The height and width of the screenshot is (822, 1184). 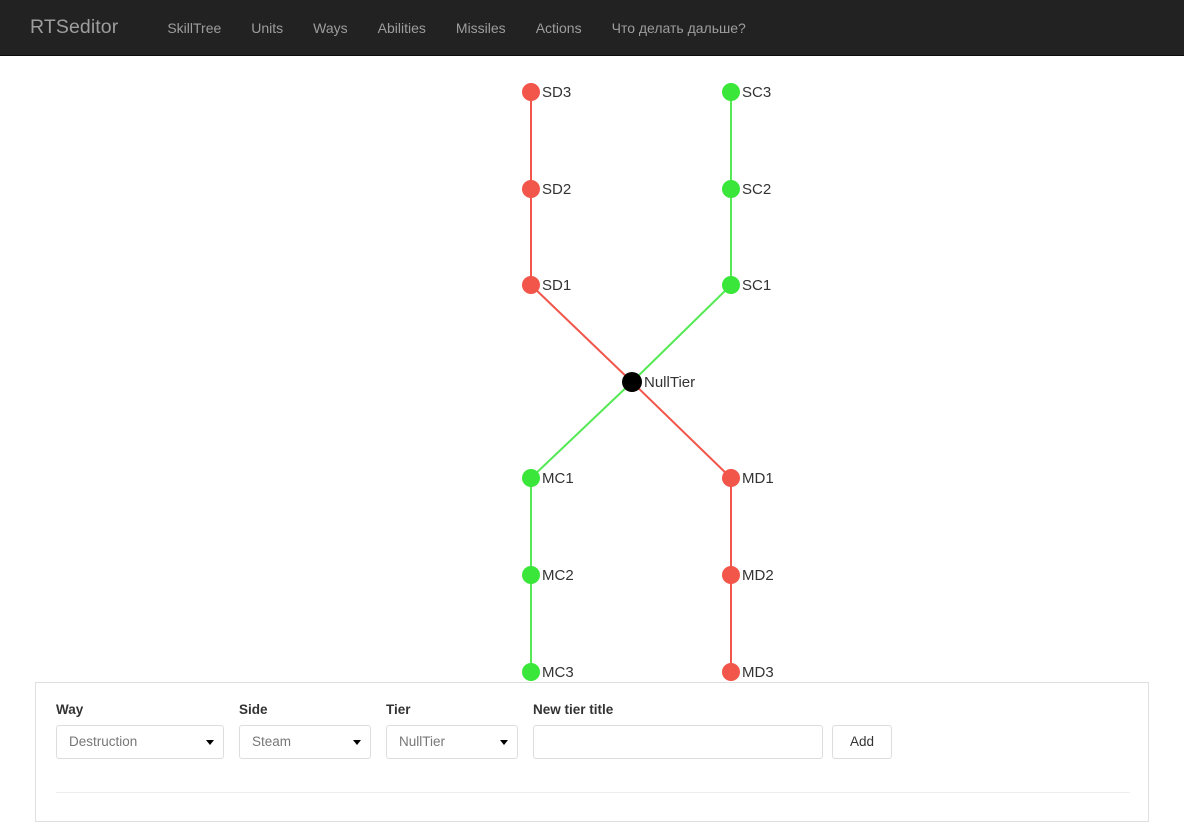 I want to click on tree-node: MD3, so click(x=748, y=672).